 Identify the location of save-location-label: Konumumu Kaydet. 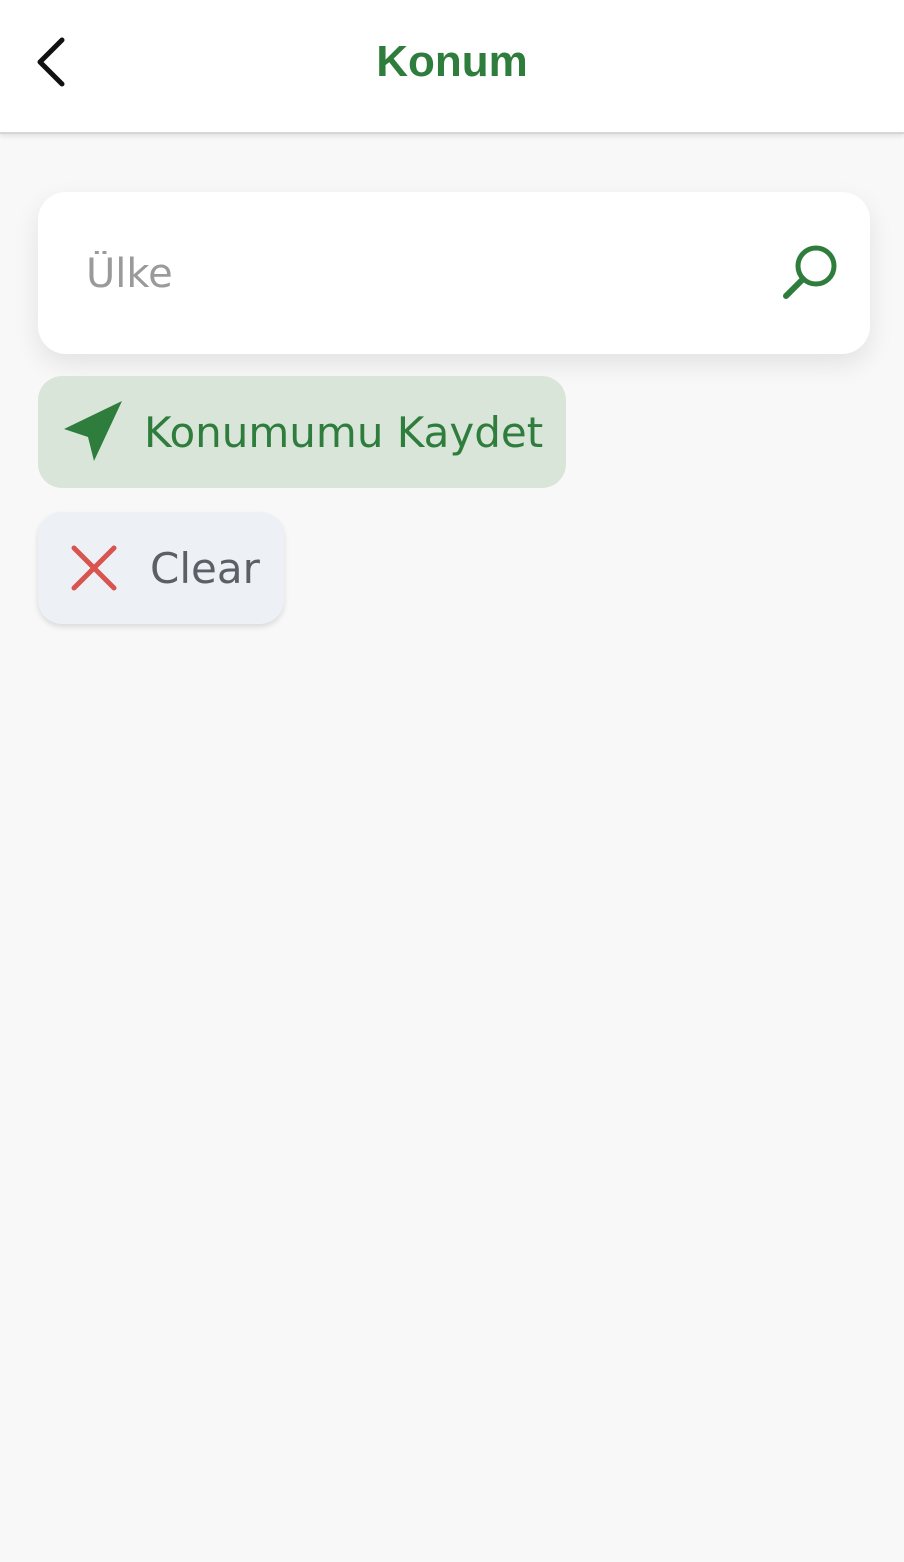
(344, 432).